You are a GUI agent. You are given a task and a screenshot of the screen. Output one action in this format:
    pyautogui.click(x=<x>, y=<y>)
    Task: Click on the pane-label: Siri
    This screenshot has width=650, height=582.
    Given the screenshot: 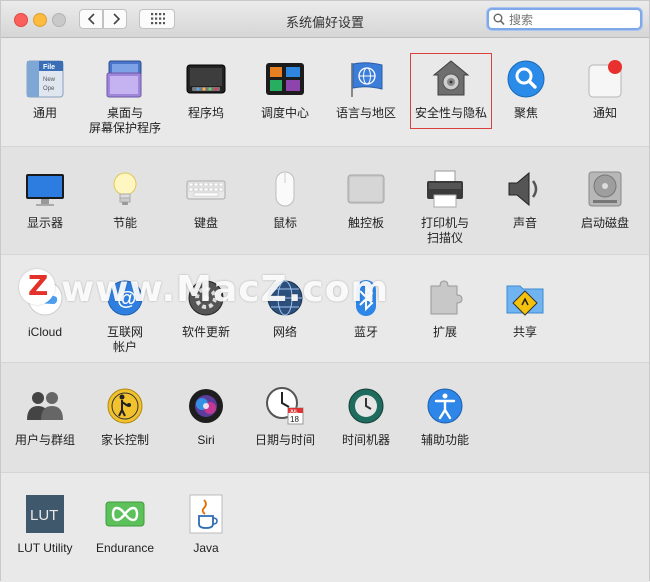 What is the action you would take?
    pyautogui.click(x=206, y=440)
    